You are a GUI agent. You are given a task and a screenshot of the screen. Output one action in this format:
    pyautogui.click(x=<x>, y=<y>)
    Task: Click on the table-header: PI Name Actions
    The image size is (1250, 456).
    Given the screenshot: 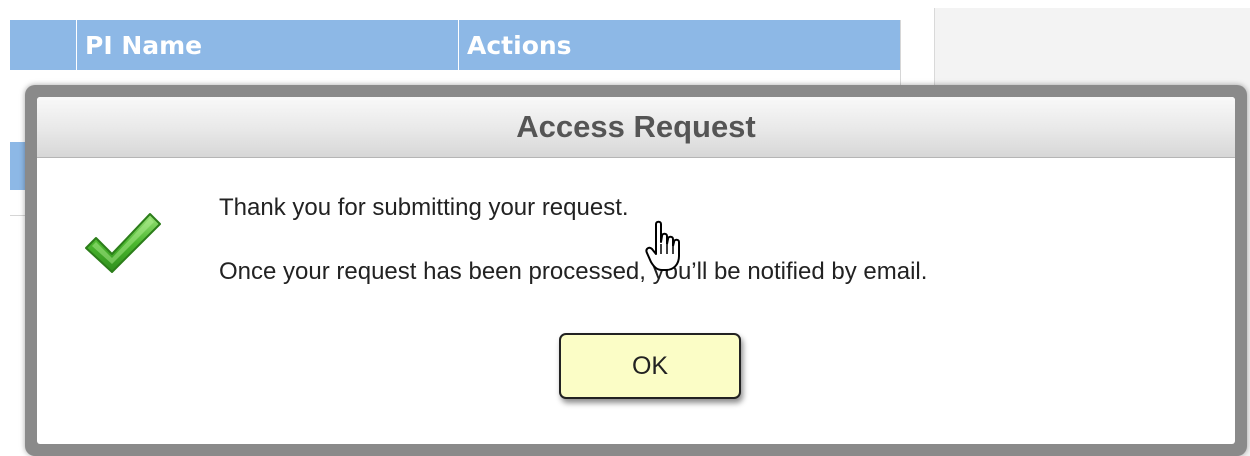 What is the action you would take?
    pyautogui.click(x=455, y=45)
    